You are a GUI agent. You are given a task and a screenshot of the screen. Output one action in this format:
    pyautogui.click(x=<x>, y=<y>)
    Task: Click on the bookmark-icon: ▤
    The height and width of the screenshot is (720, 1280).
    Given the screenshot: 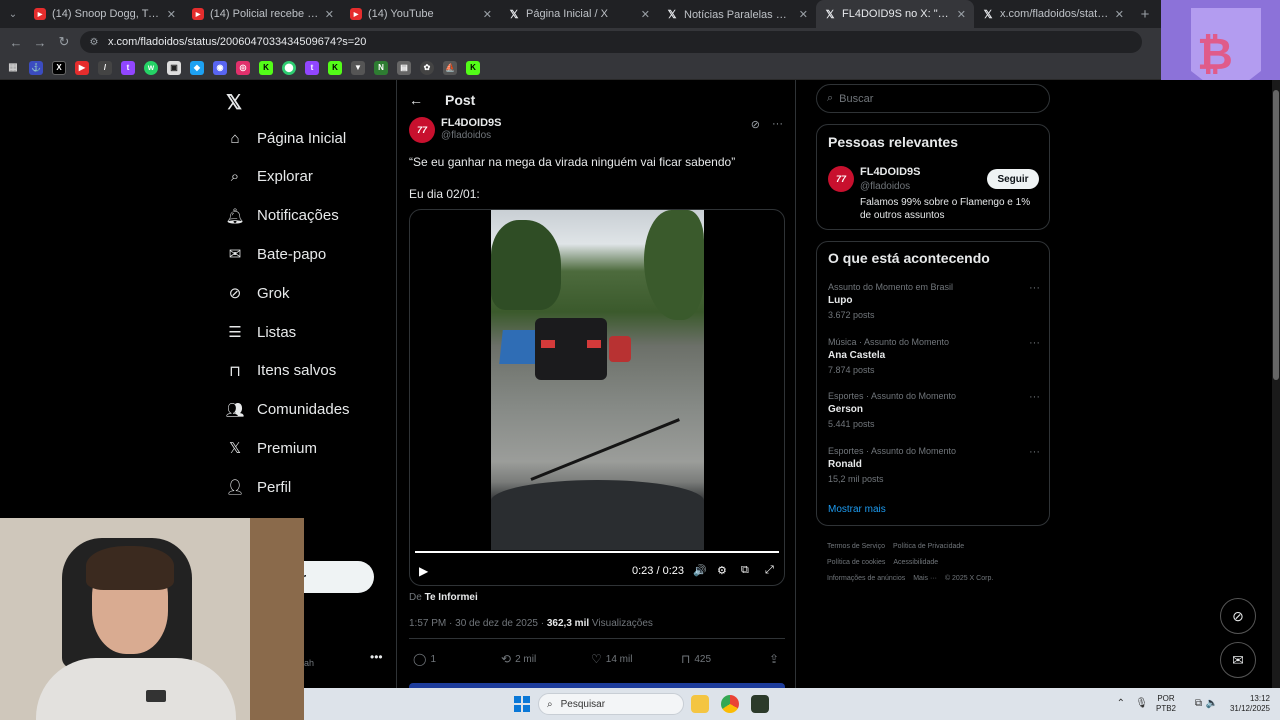 What is the action you would take?
    pyautogui.click(x=404, y=67)
    